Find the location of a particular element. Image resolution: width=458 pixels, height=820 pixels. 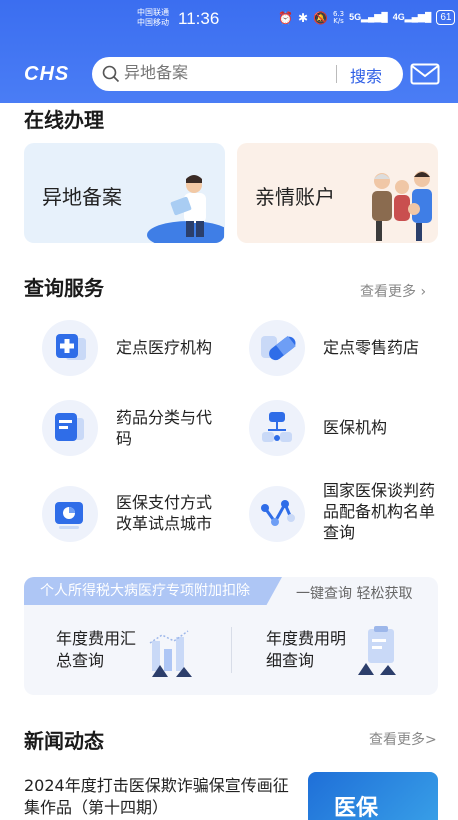

tax-slogan: 一键查询 轻松获取 is located at coordinates (354, 594).